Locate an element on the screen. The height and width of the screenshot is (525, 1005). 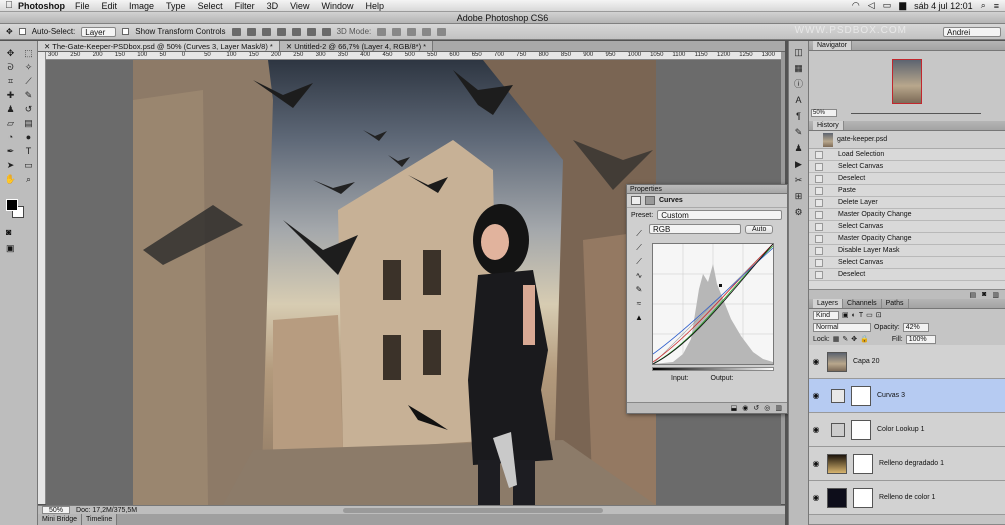
navigator-panel-icon: ◫ is located at coordinates (798, 52).